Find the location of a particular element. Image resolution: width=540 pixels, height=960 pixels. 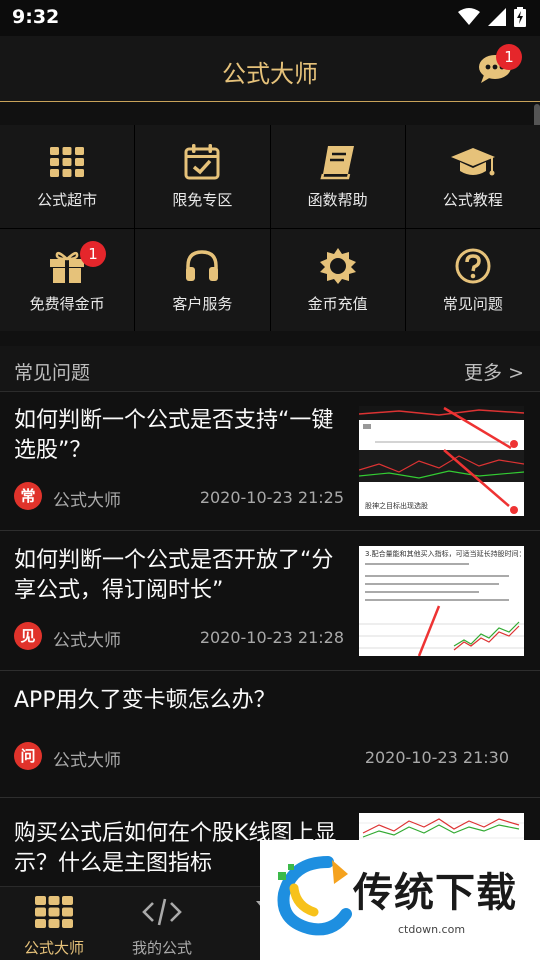

menu-coin-recharge: 金币充值 is located at coordinates (337, 279).